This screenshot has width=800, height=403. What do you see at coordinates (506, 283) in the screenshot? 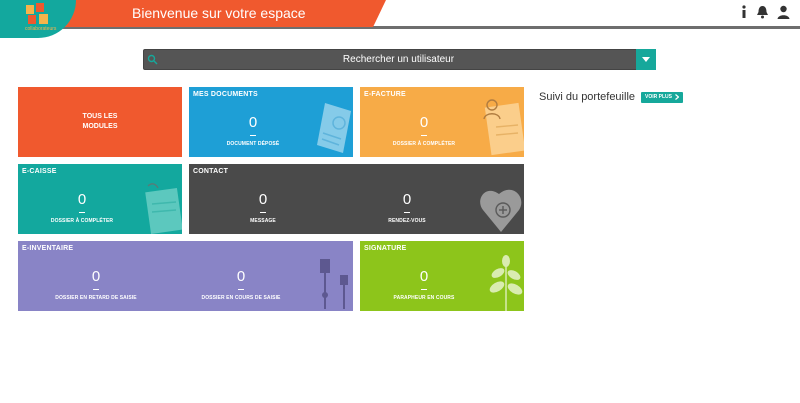
I see `leaf-illustration` at bounding box center [506, 283].